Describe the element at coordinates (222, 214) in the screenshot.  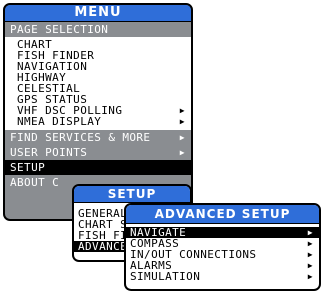
I see `advanced-setup-title: ADVANCED SETUP` at that location.